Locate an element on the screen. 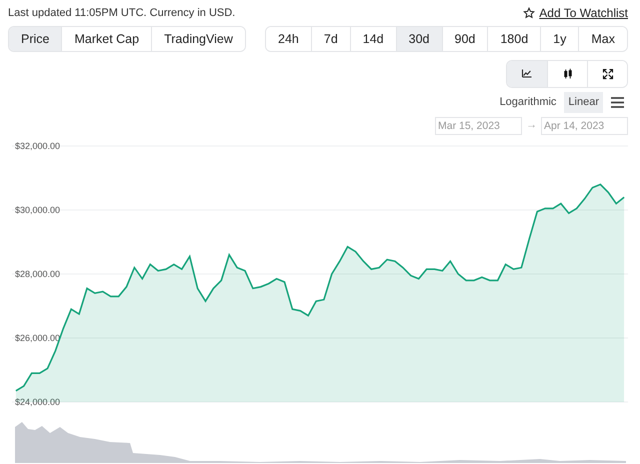  view-tab: Price is located at coordinates (35, 39).